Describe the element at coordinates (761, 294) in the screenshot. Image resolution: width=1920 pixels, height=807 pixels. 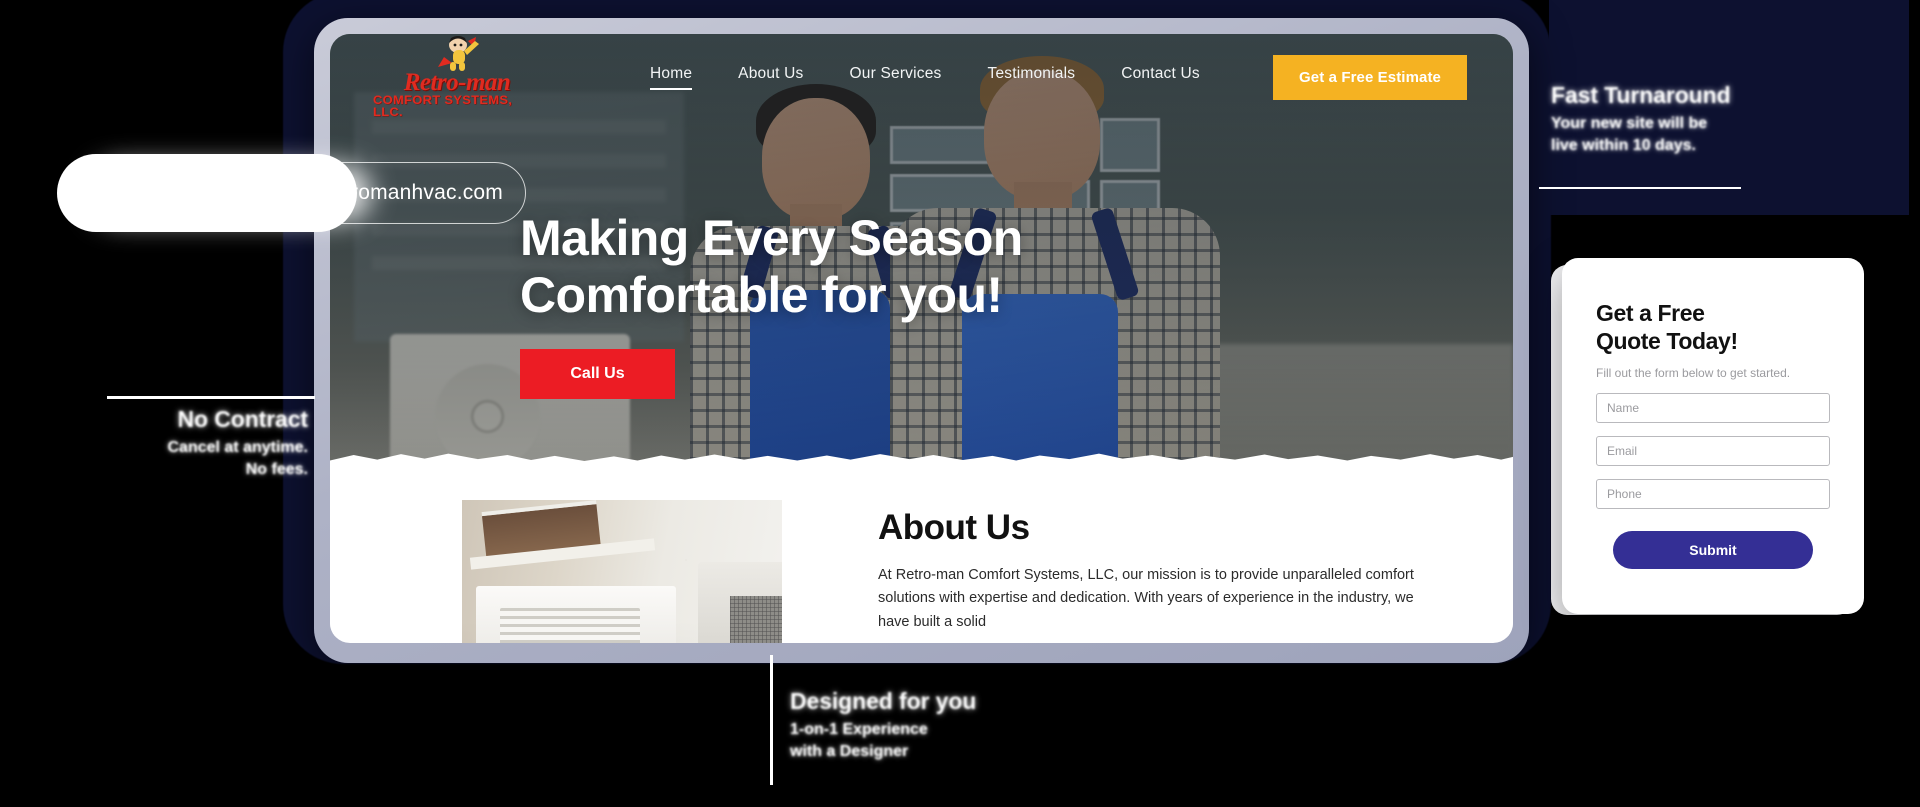
I see `hero-heading-line-2: Comfortable for you!` at that location.